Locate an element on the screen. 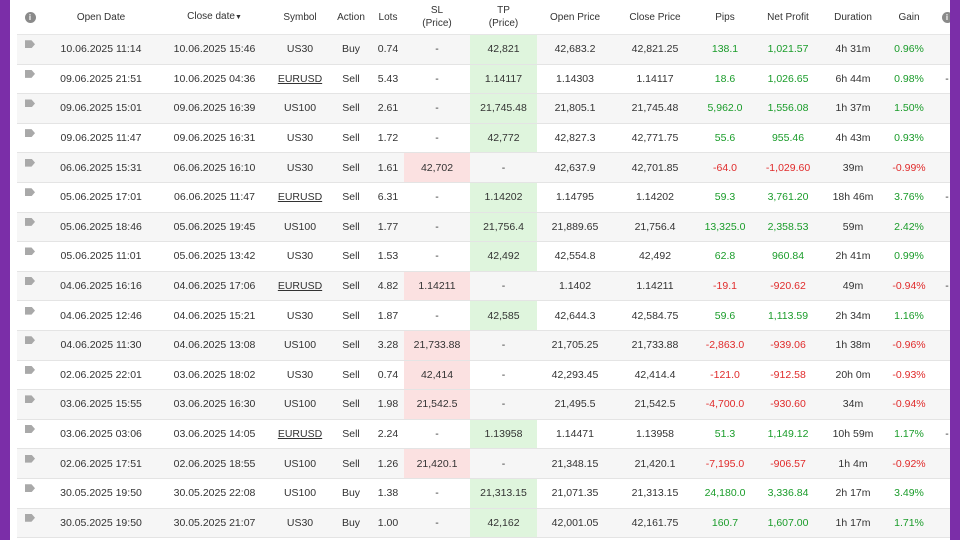  duration-cell: 39m is located at coordinates (853, 167).